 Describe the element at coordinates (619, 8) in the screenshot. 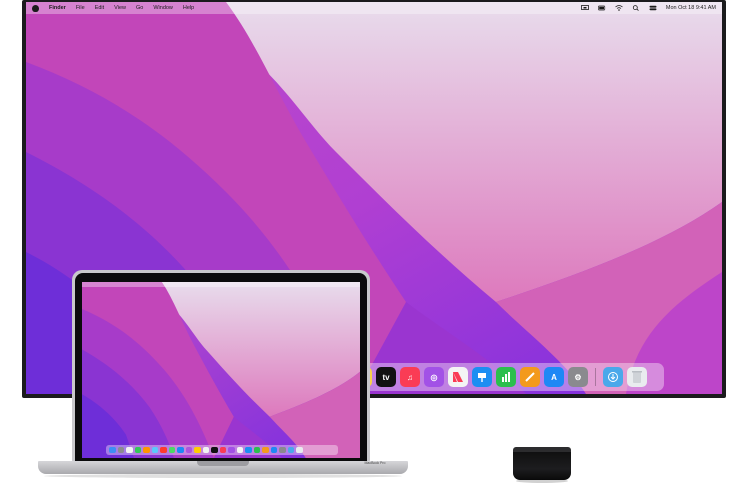

I see `wifi-icon` at that location.